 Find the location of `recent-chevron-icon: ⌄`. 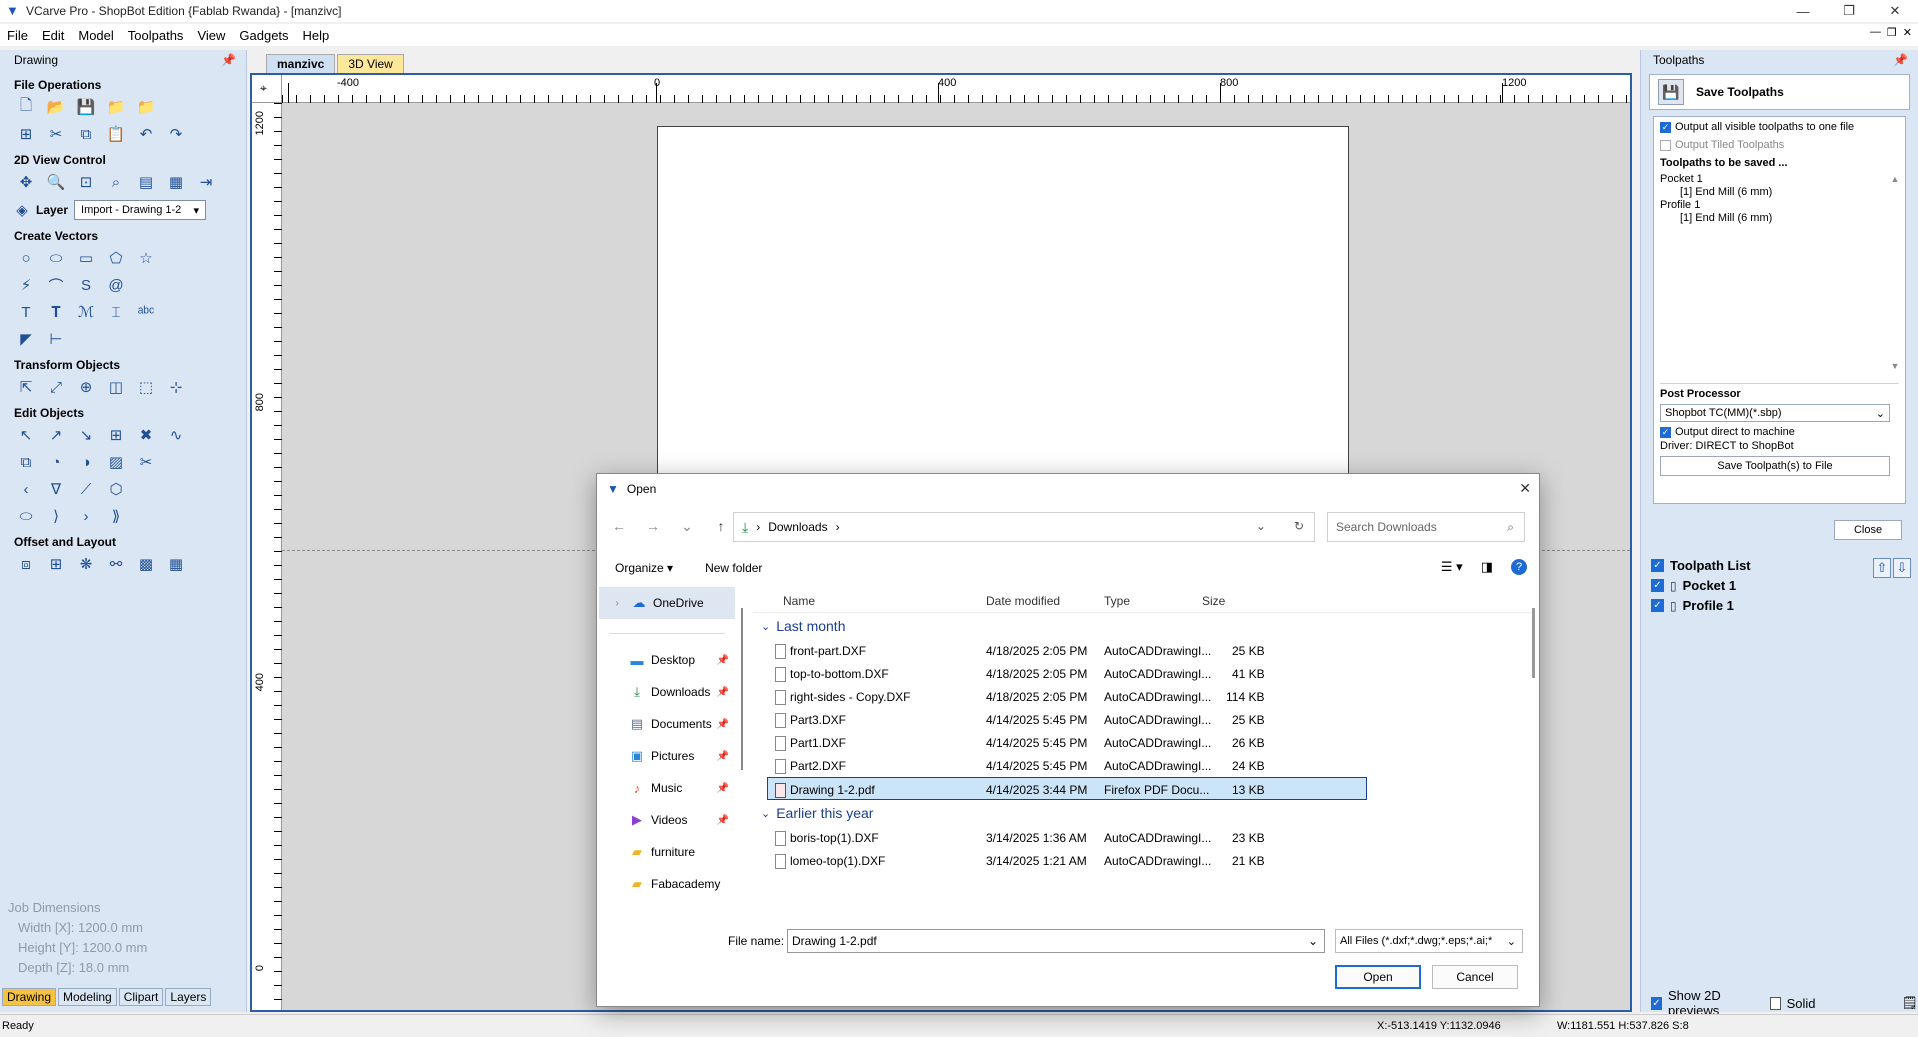

recent-chevron-icon: ⌄ is located at coordinates (687, 526).